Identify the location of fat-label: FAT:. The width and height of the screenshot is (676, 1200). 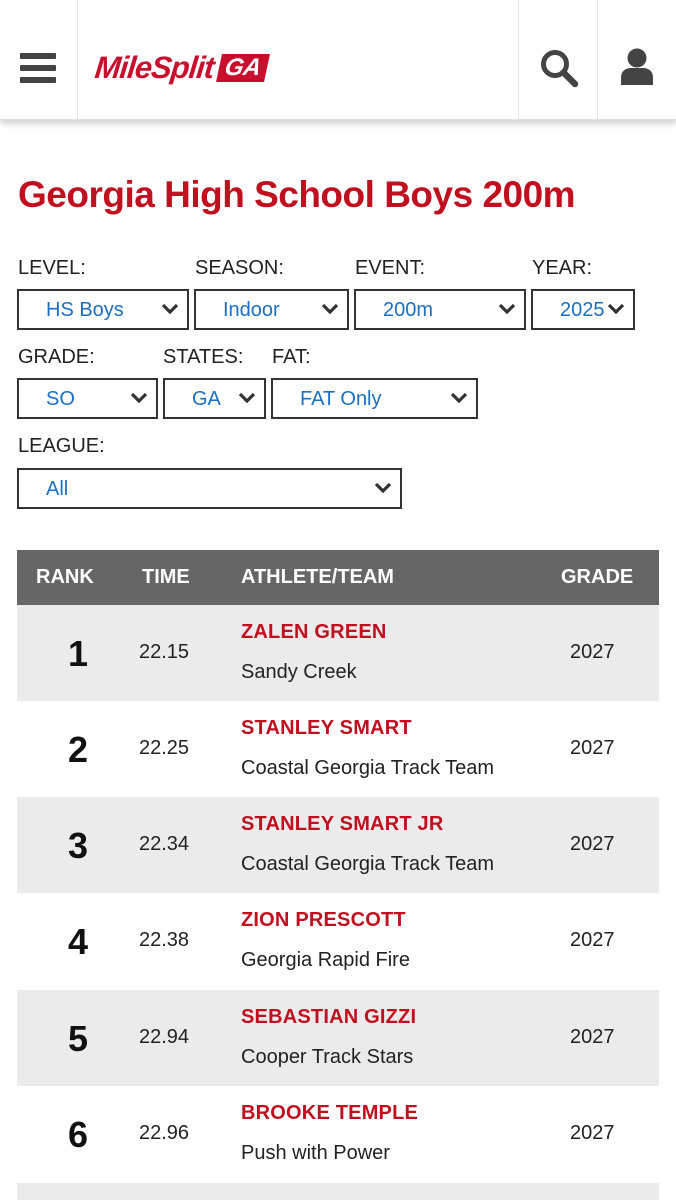
(291, 357).